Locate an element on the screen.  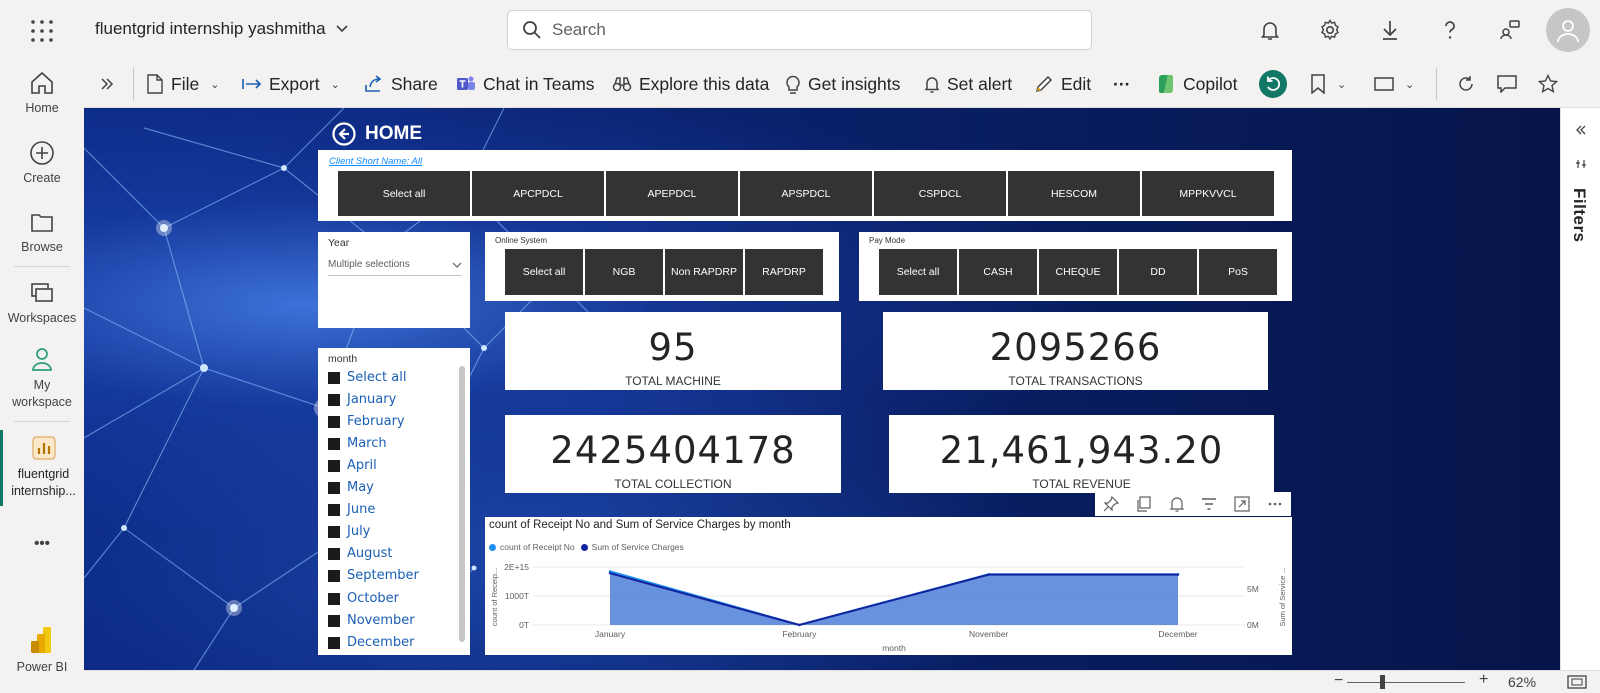
more-icon: ••• is located at coordinates (42, 543).